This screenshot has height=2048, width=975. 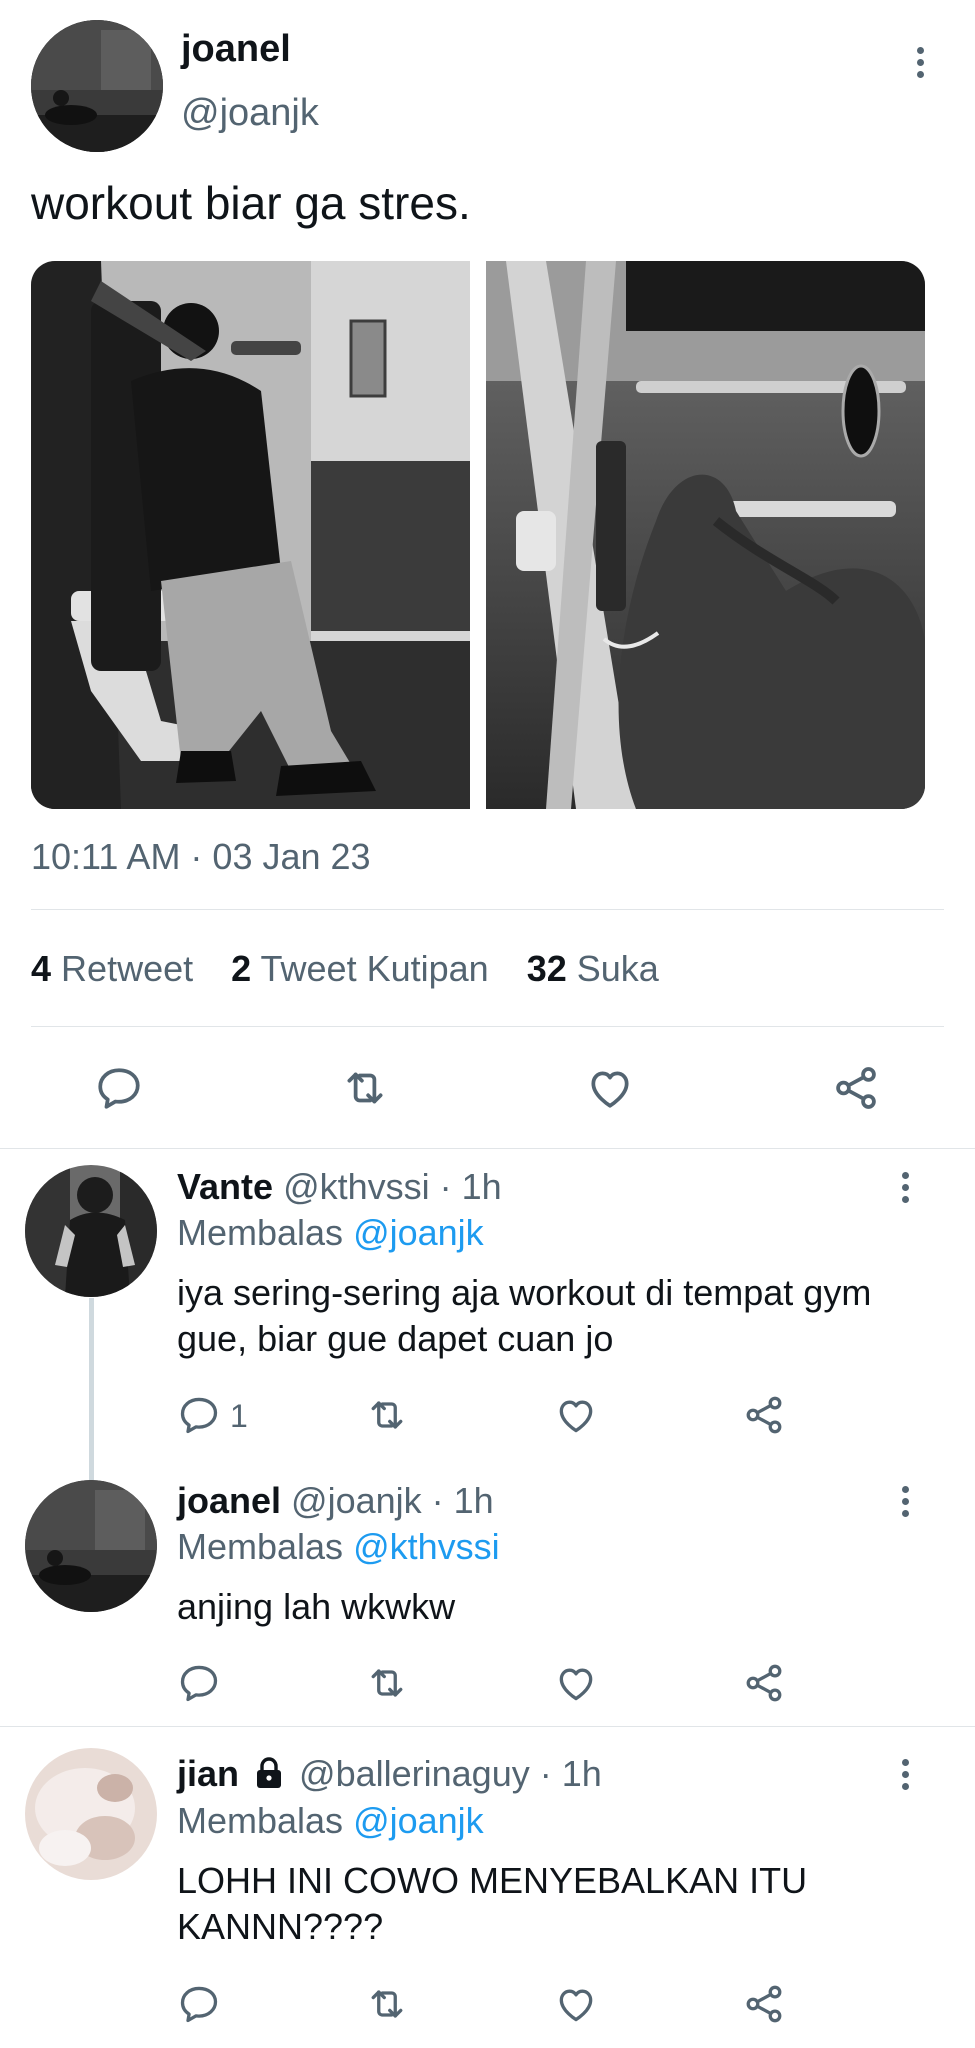 I want to click on retweets-stat: 4 Retweet, so click(x=117, y=968).